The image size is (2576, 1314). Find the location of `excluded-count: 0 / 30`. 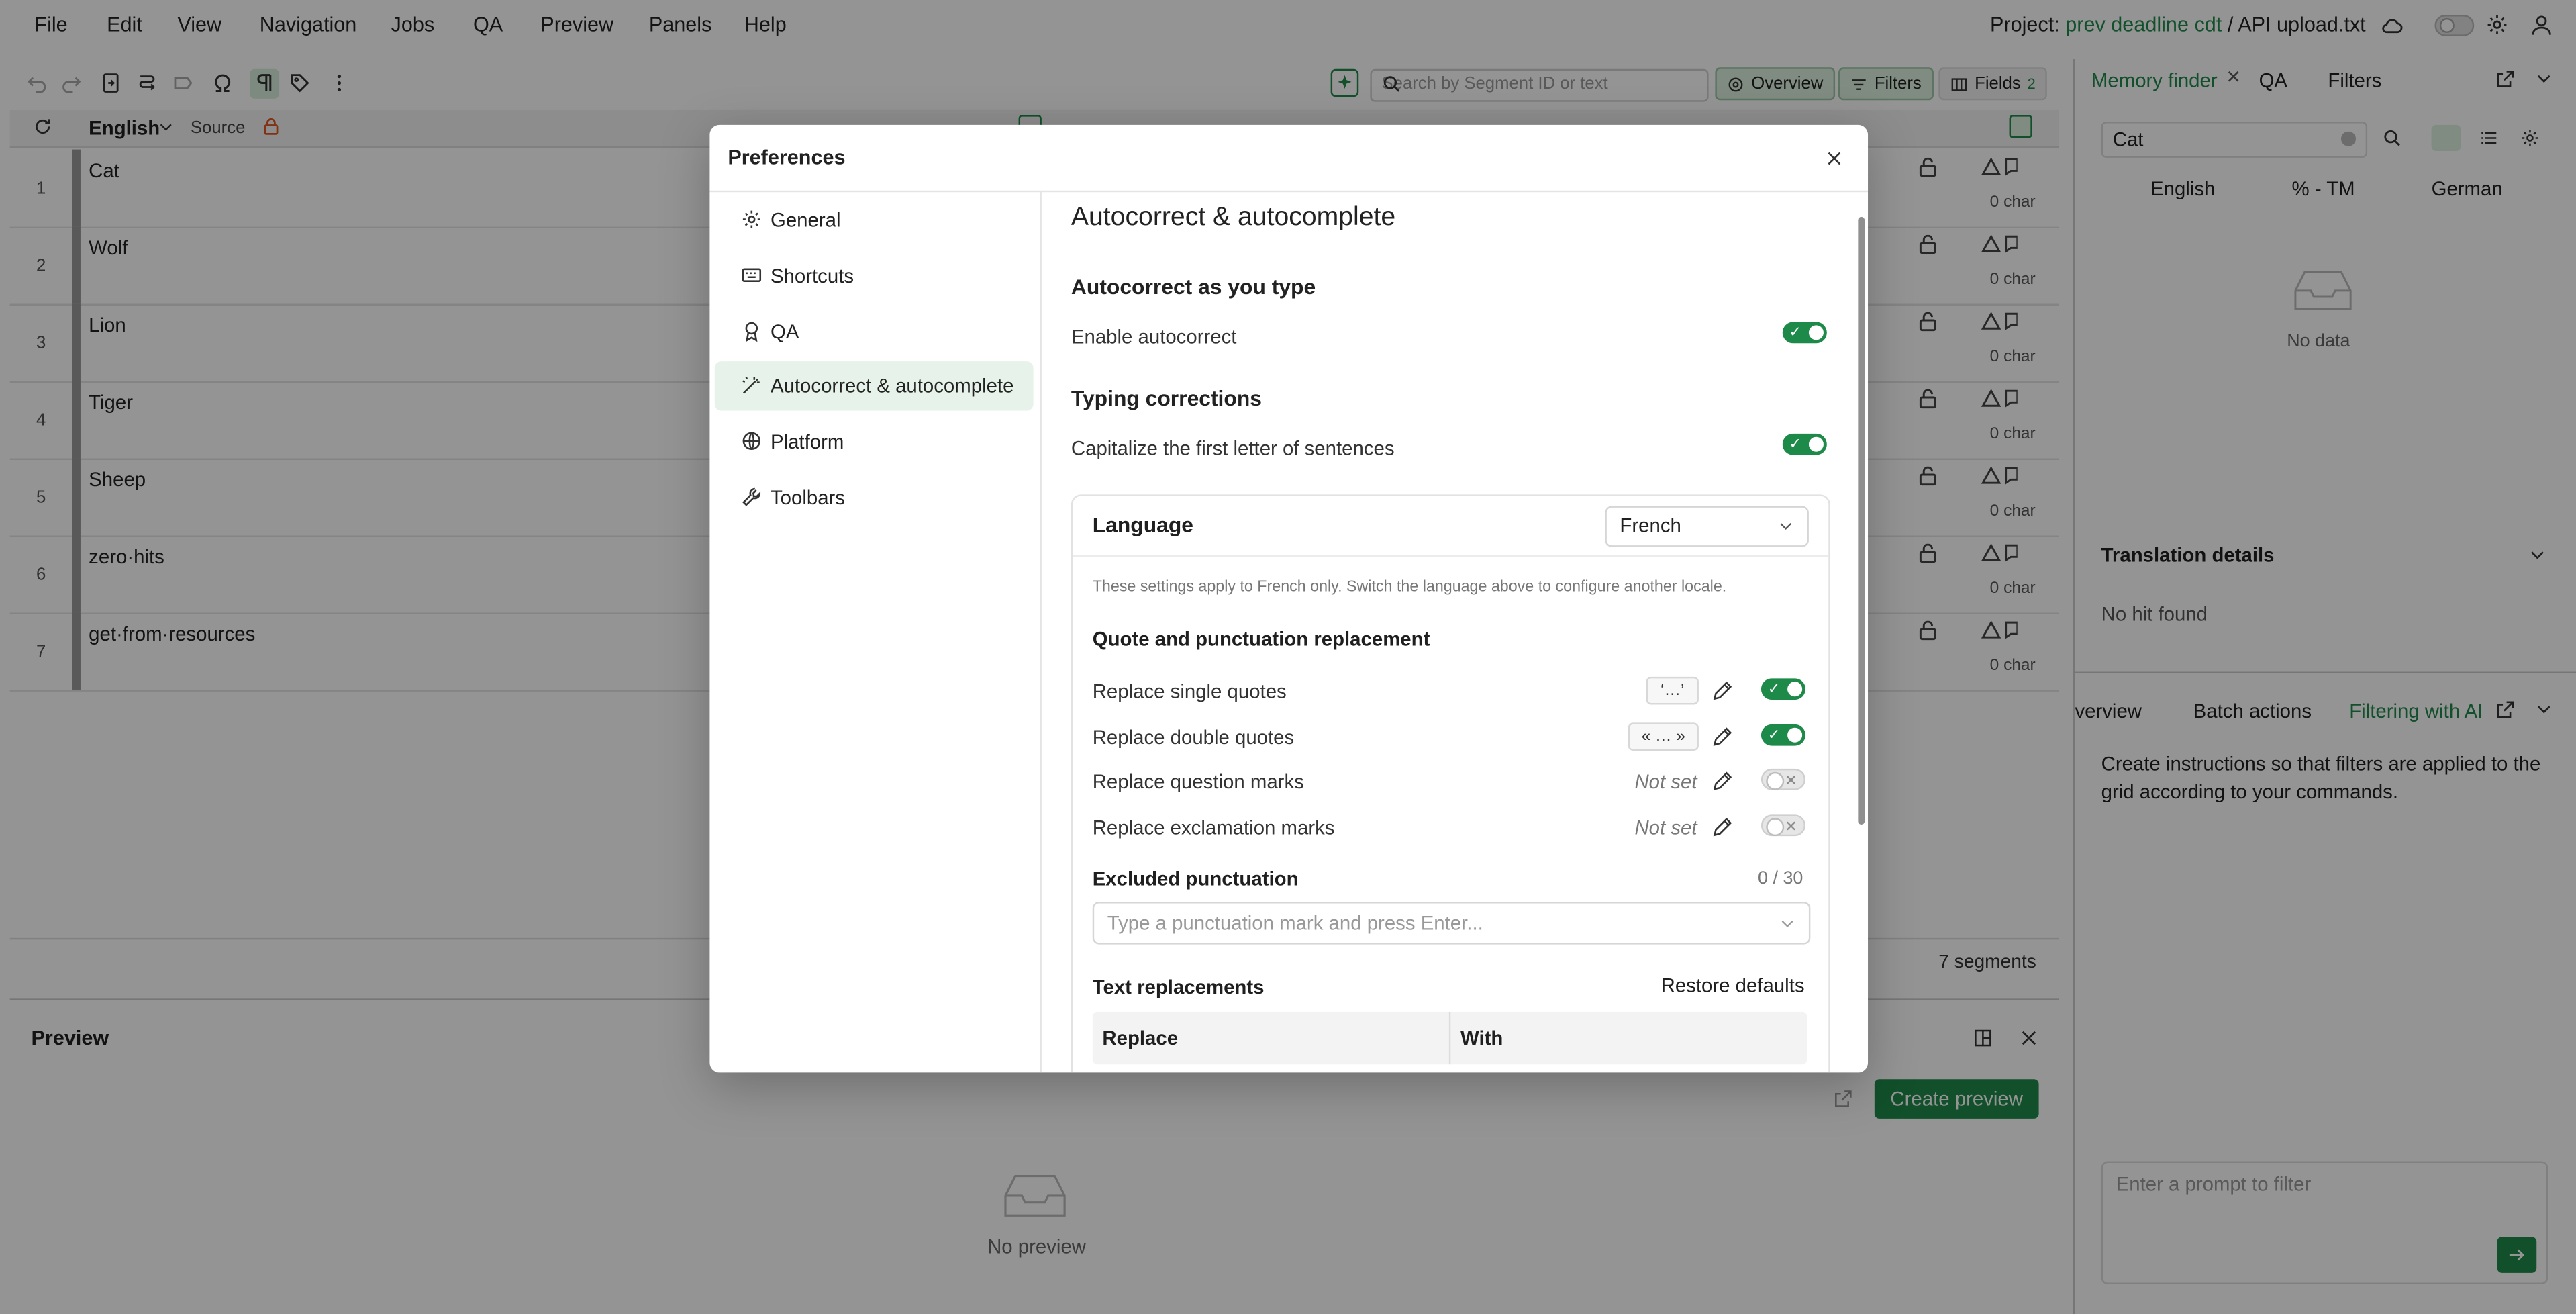

excluded-count: 0 / 30 is located at coordinates (1780, 879).